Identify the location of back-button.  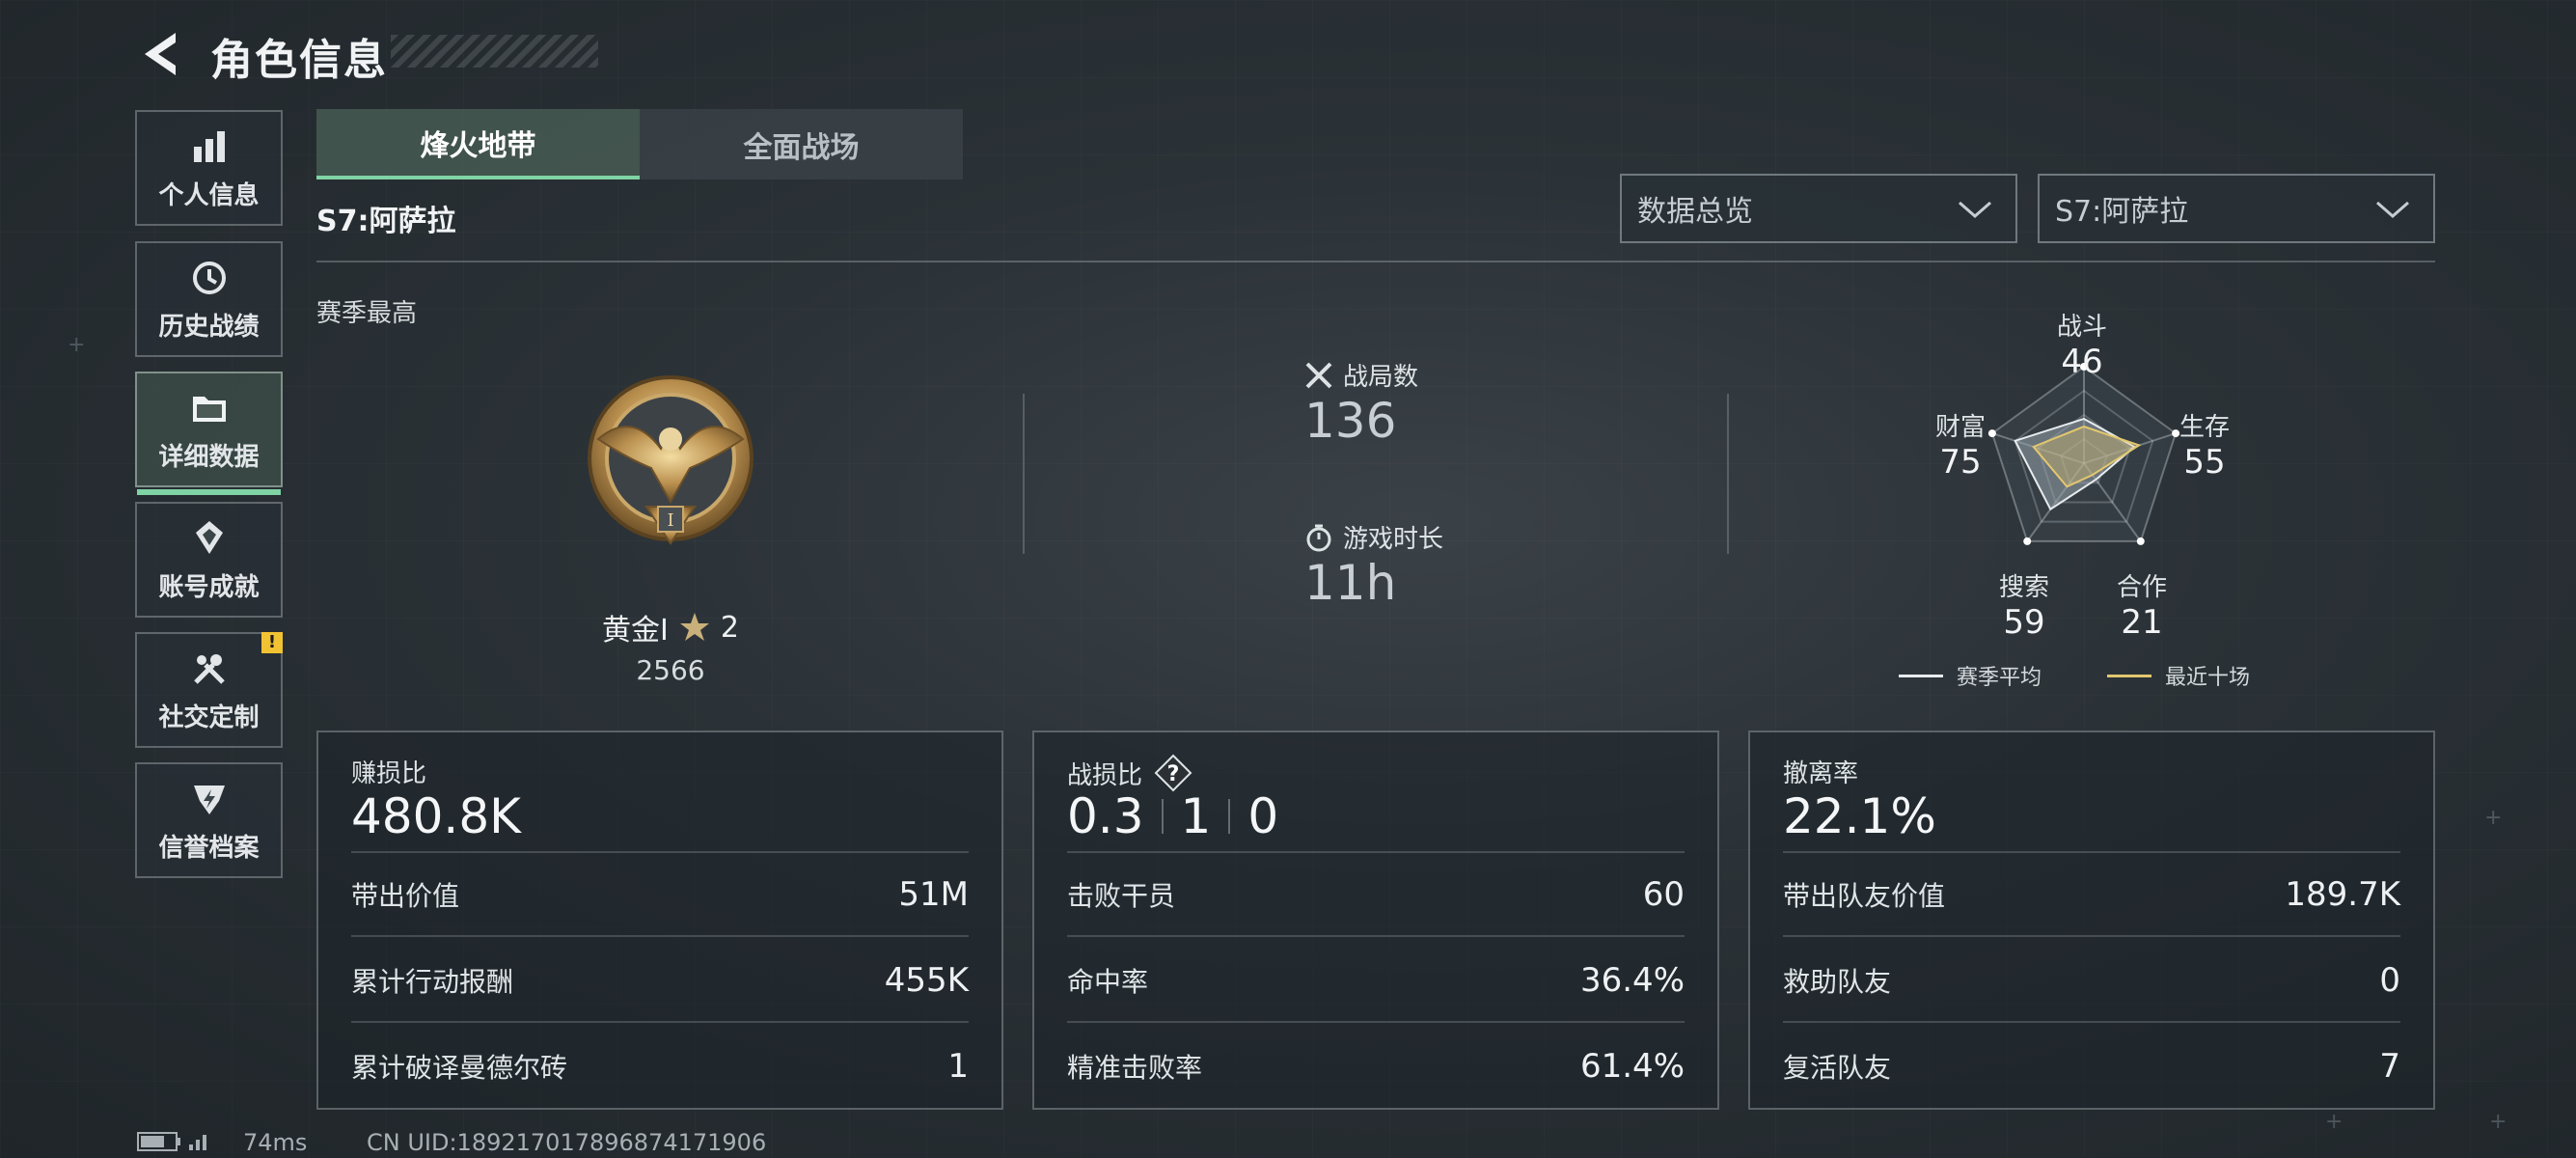
(159, 54).